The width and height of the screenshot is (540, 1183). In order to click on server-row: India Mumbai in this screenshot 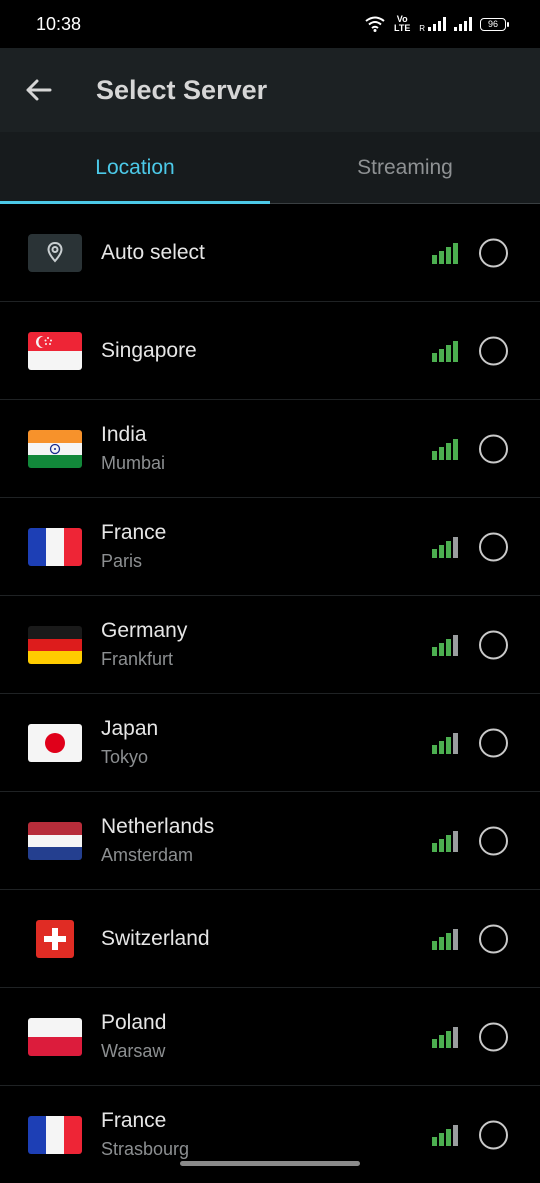, I will do `click(270, 449)`.